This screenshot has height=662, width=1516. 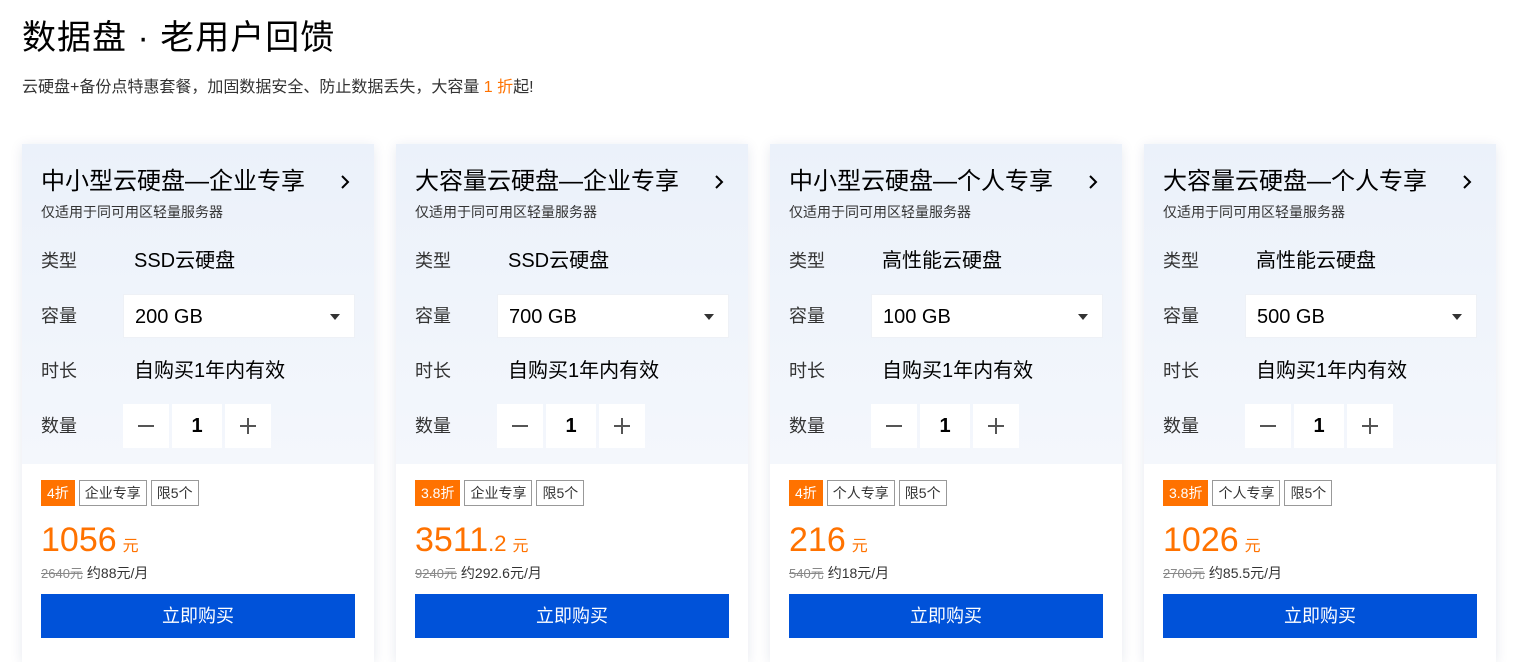 I want to click on discount-badge: 4折, so click(x=58, y=493).